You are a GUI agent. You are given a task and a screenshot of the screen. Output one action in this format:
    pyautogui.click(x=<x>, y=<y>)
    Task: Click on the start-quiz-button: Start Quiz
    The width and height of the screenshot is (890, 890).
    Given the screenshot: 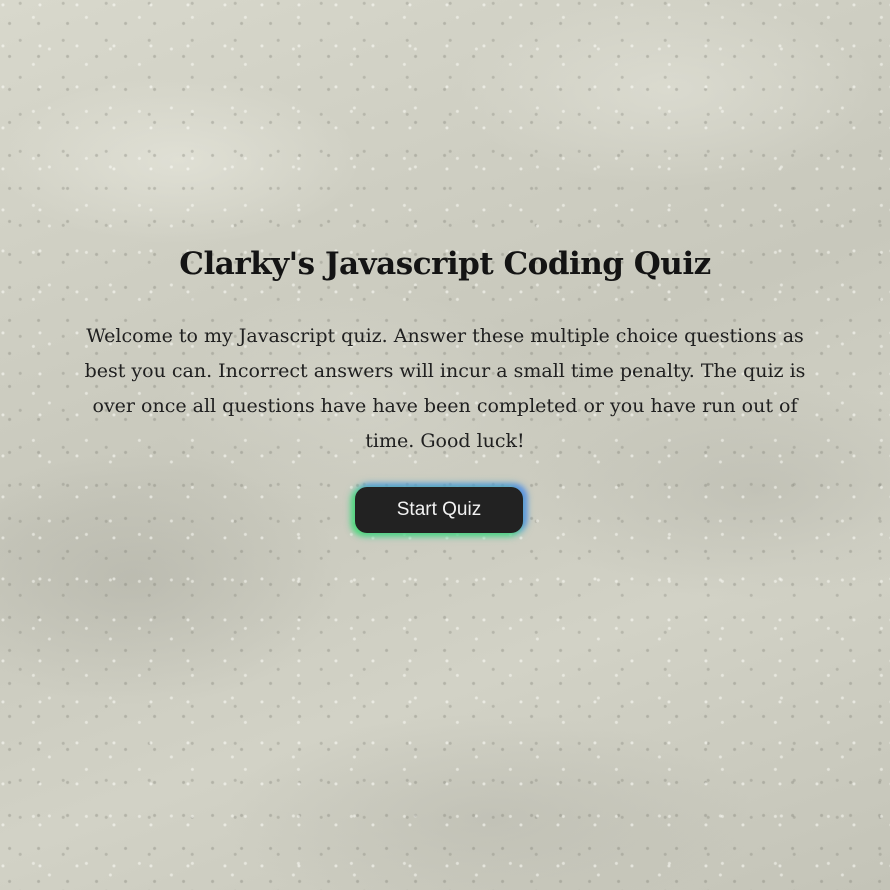 What is the action you would take?
    pyautogui.click(x=439, y=510)
    